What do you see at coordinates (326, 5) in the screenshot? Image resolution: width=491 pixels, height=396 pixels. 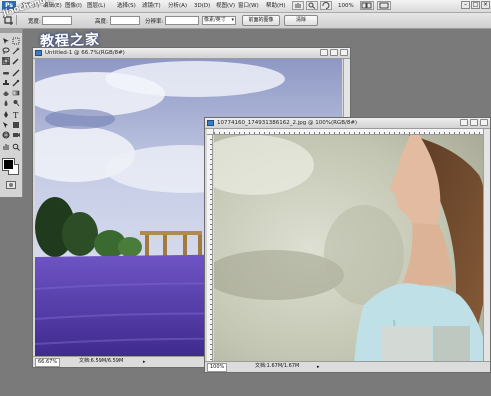 I see `rotate-view-icon` at bounding box center [326, 5].